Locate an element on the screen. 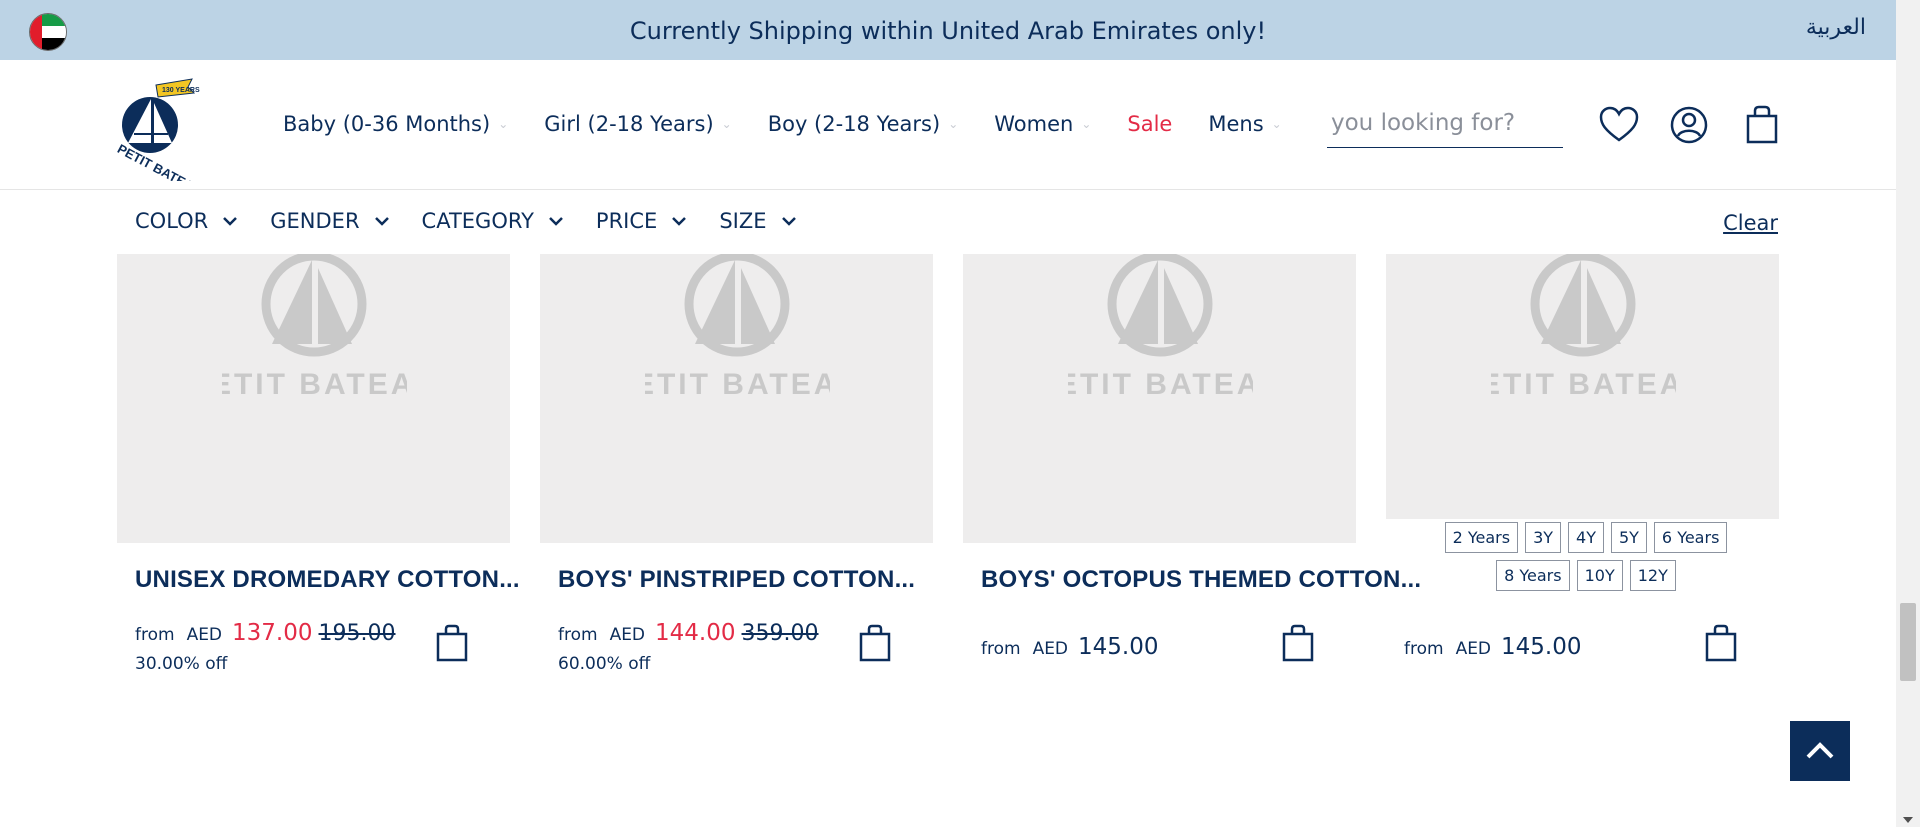 The height and width of the screenshot is (827, 1920). wishlist-heart-icon is located at coordinates (1619, 125).